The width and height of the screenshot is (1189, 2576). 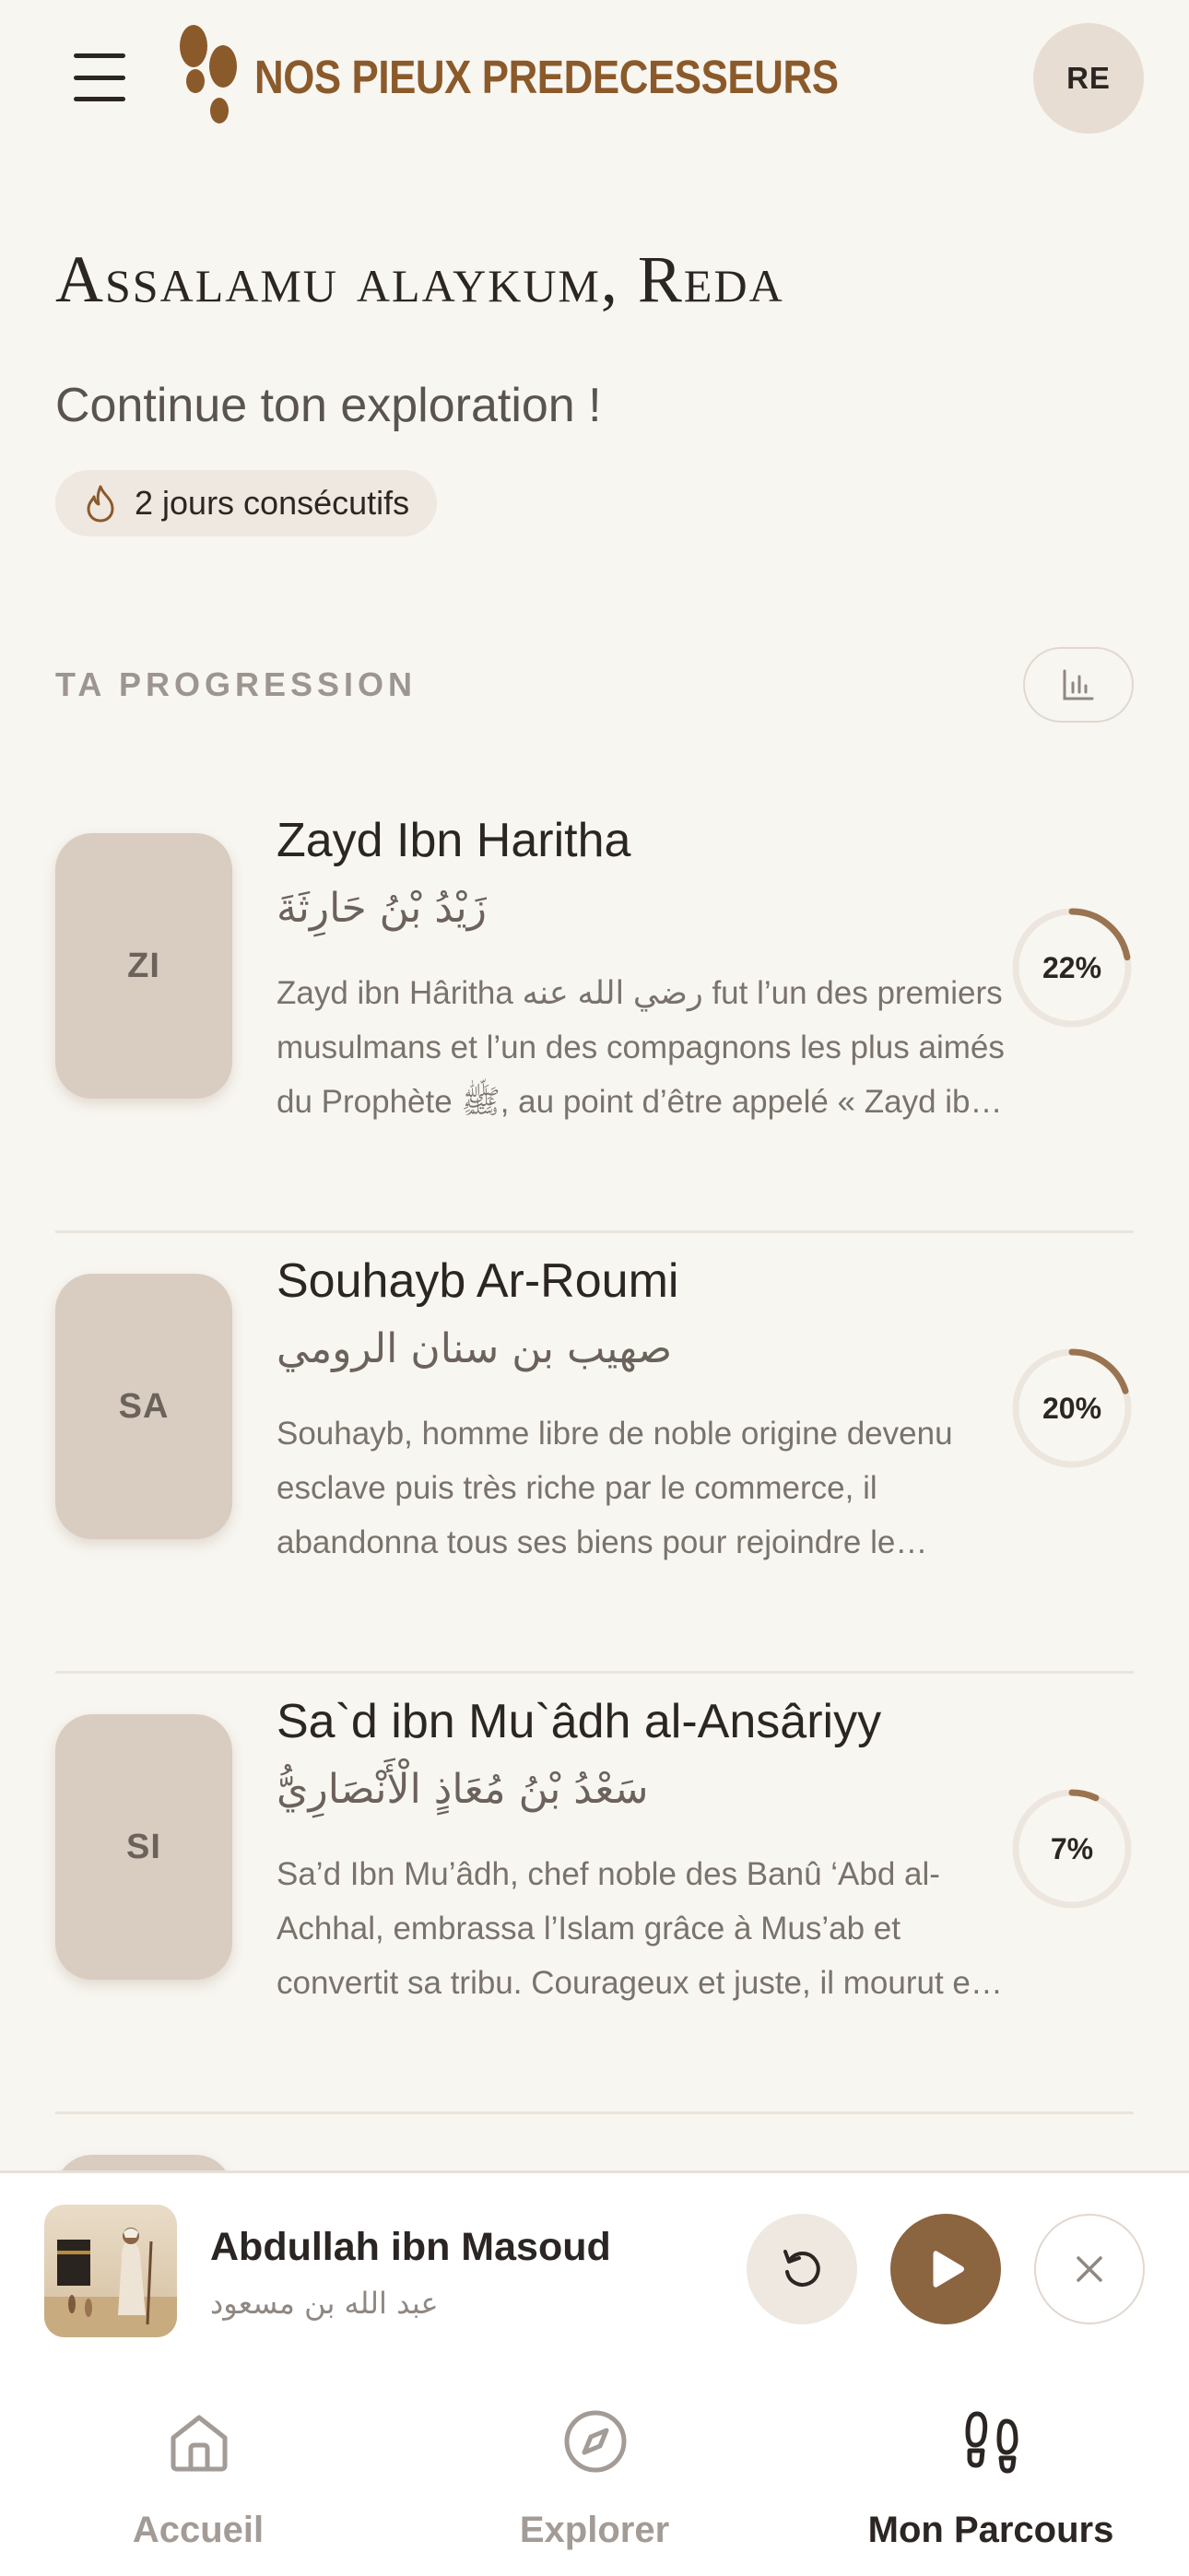 What do you see at coordinates (325, 2303) in the screenshot?
I see `player-subtitle: عبد الله بن مسعود` at bounding box center [325, 2303].